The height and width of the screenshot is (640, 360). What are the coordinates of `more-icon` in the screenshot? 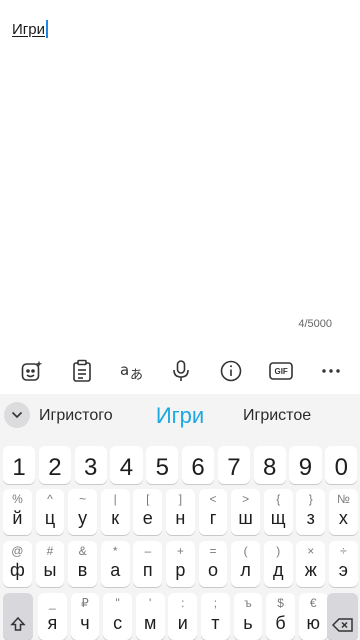 It's located at (331, 371).